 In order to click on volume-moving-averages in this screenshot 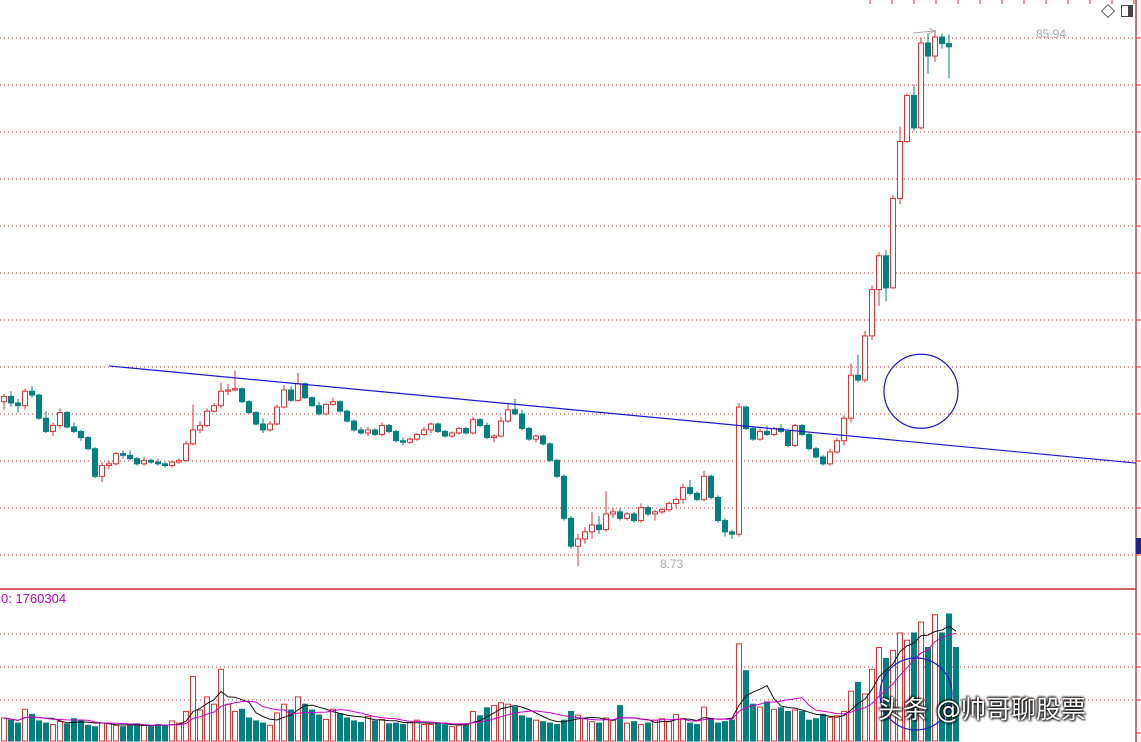, I will do `click(480, 676)`.